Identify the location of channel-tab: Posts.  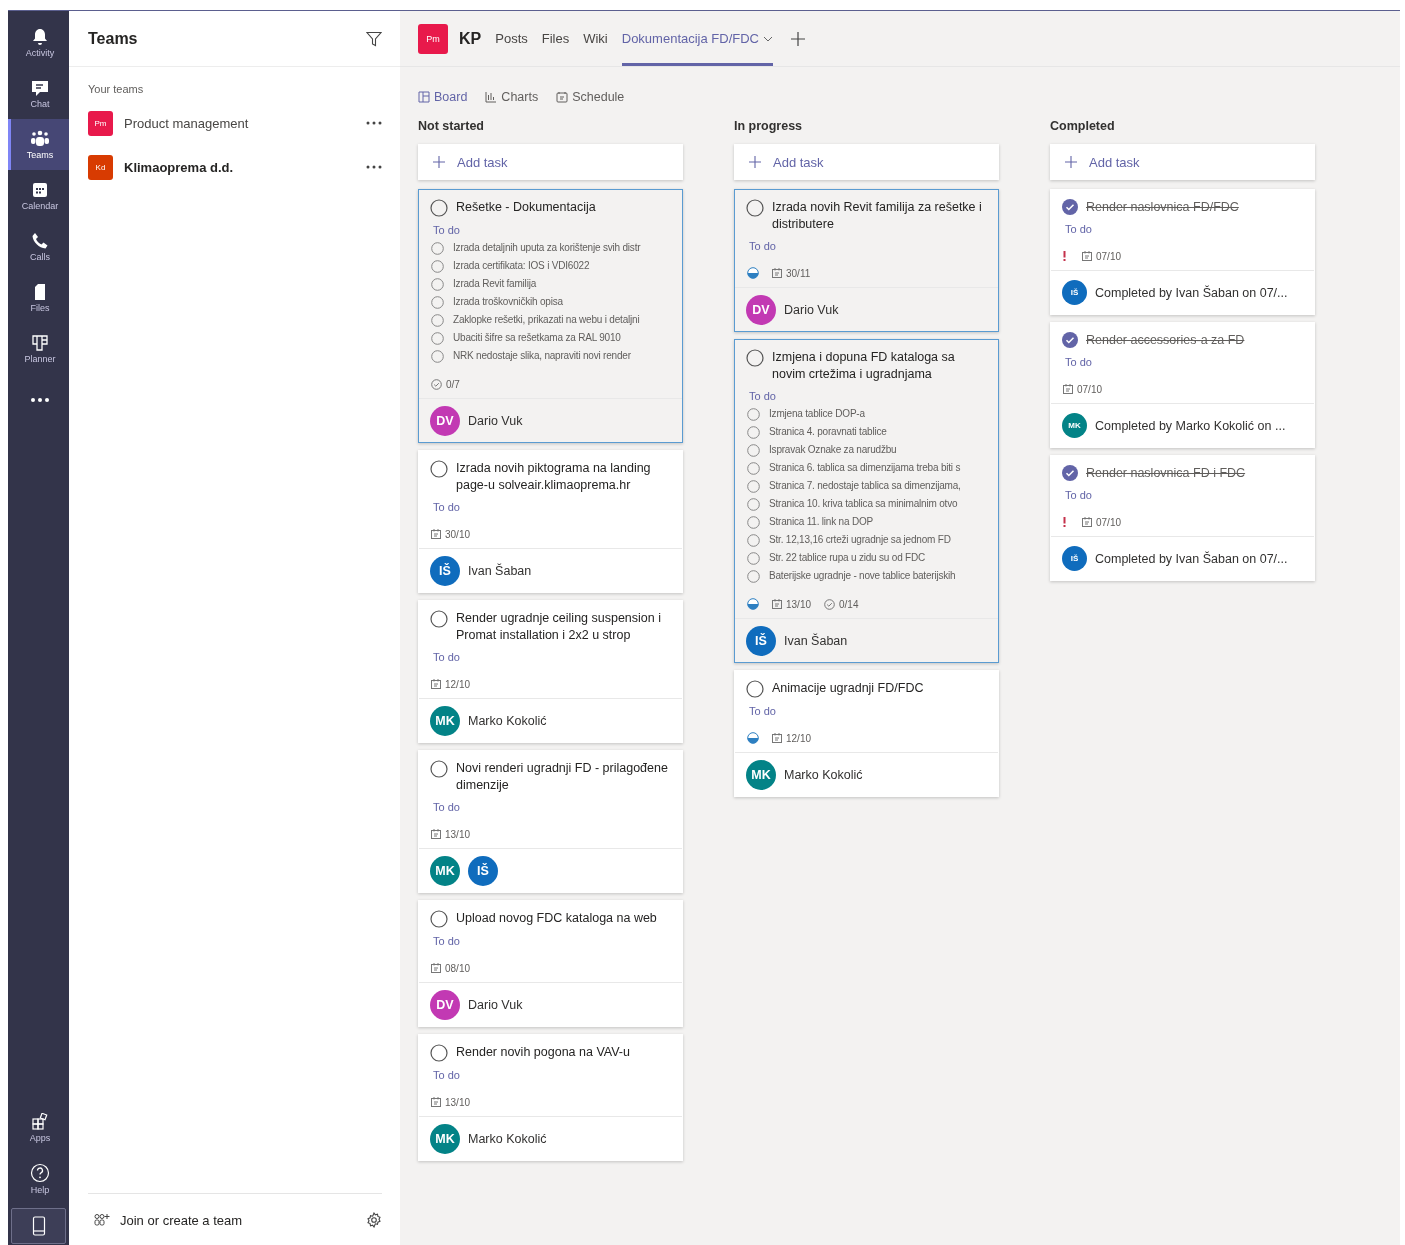
(511, 38).